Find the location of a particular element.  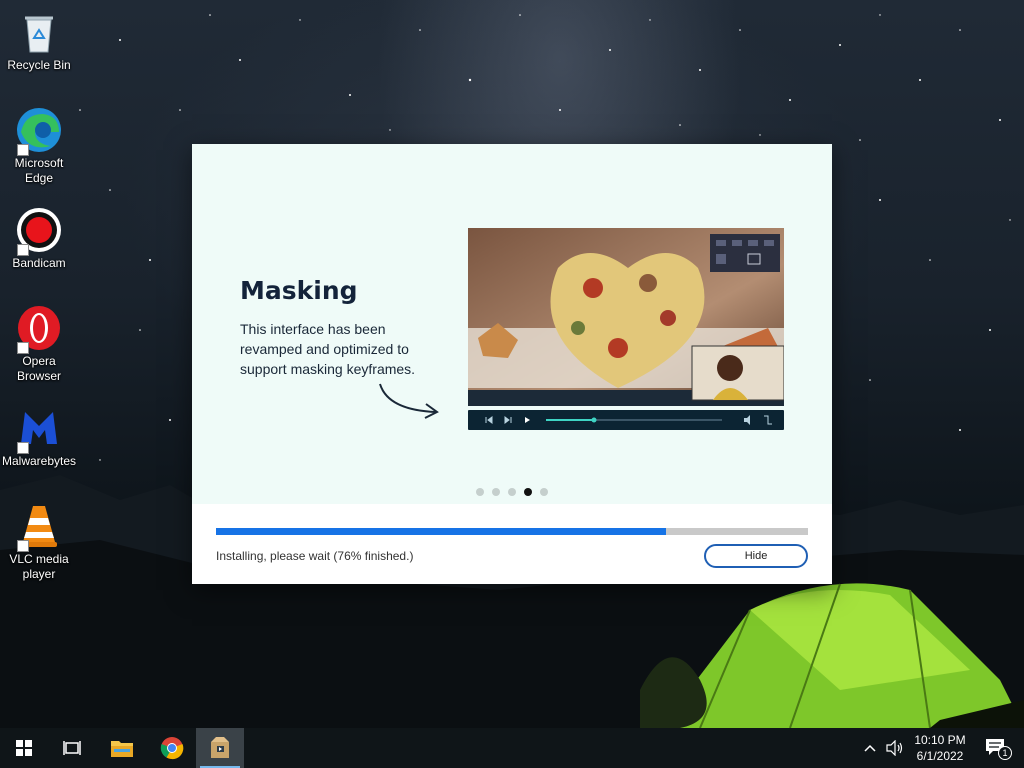

recycle-bin-icon is located at coordinates (39, 32).